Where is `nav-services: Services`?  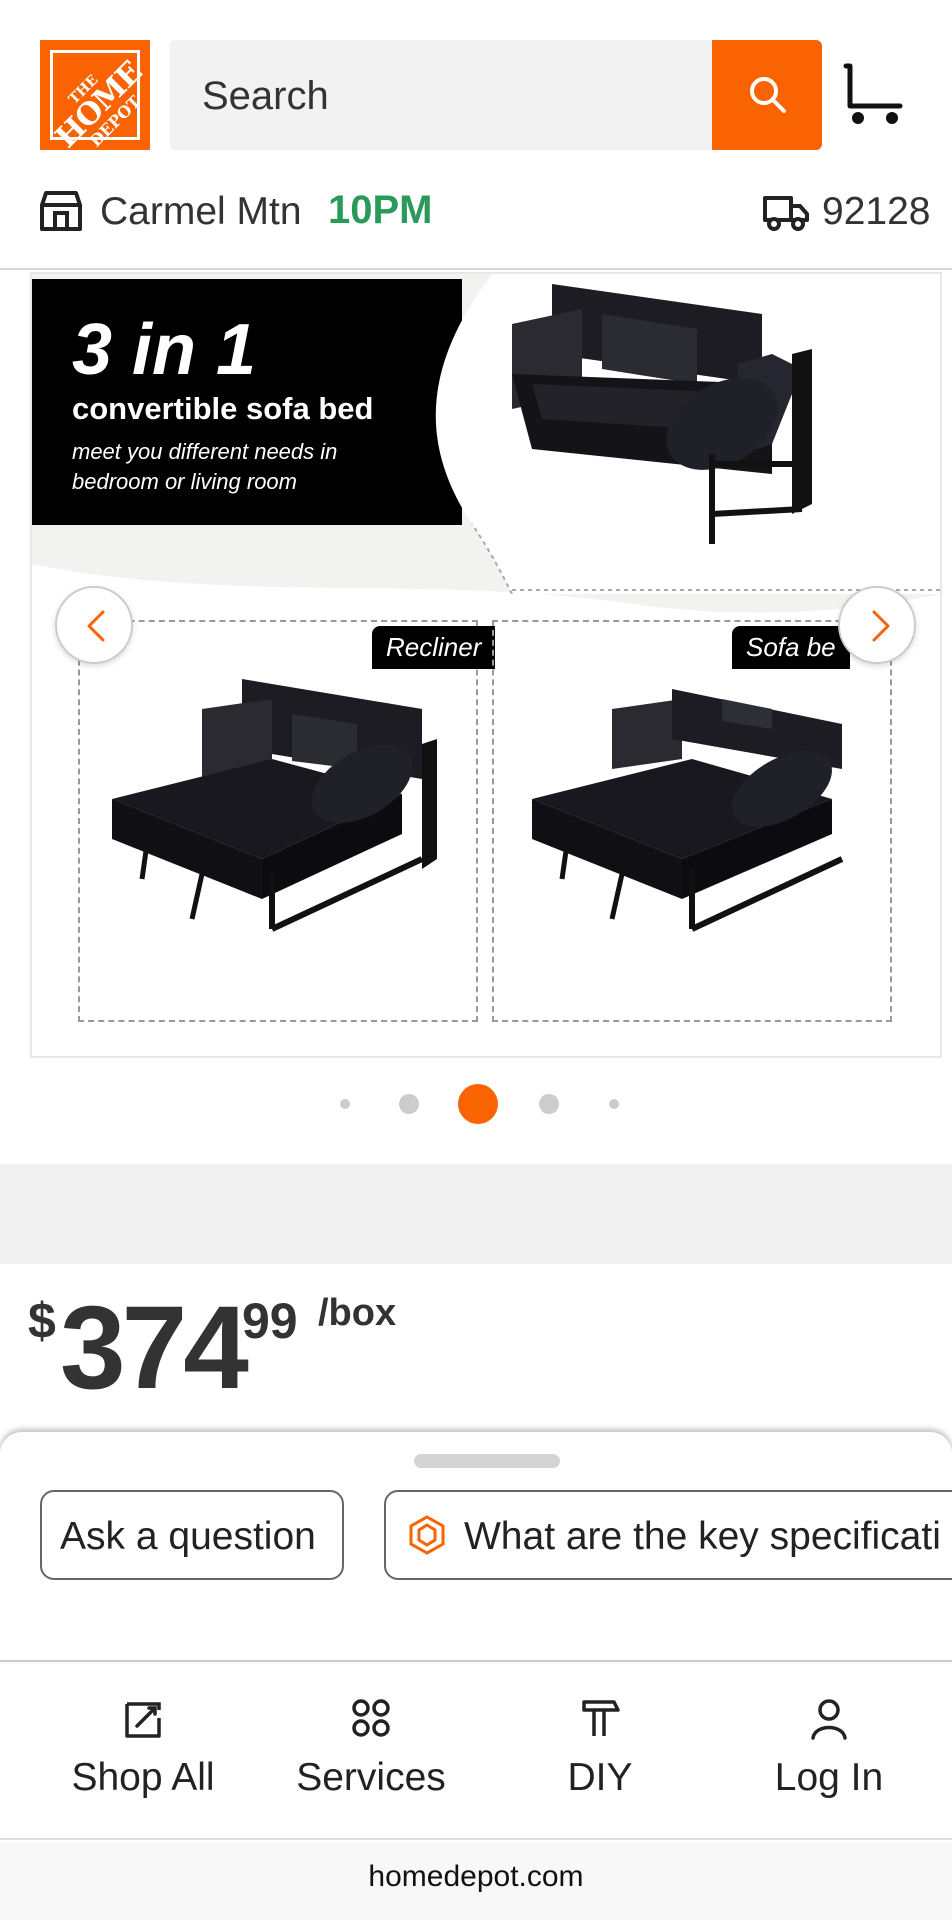 nav-services: Services is located at coordinates (371, 1752).